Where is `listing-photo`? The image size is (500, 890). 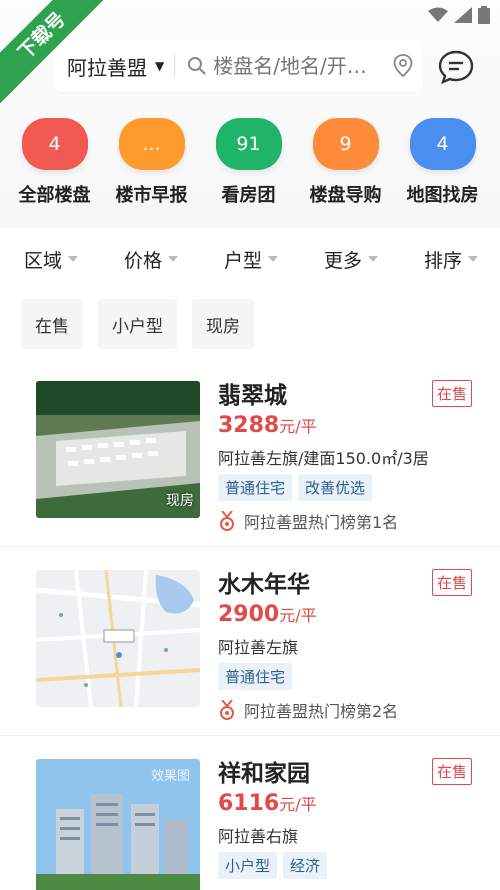
listing-photo is located at coordinates (118, 638).